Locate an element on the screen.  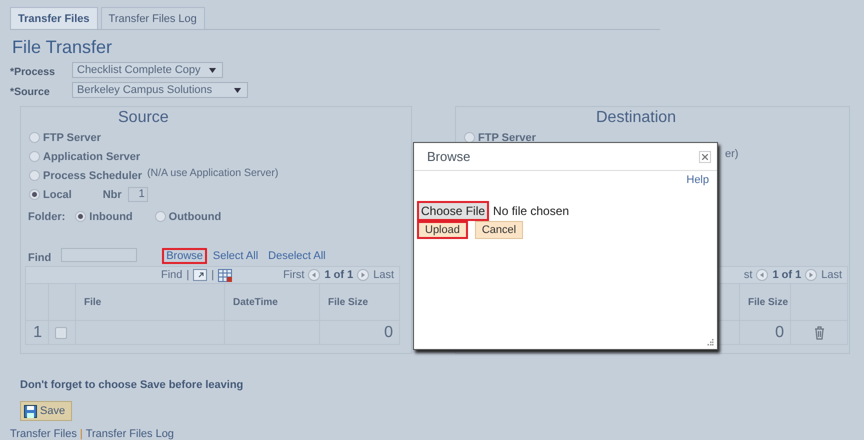
link: Transfer Files is located at coordinates (43, 434).